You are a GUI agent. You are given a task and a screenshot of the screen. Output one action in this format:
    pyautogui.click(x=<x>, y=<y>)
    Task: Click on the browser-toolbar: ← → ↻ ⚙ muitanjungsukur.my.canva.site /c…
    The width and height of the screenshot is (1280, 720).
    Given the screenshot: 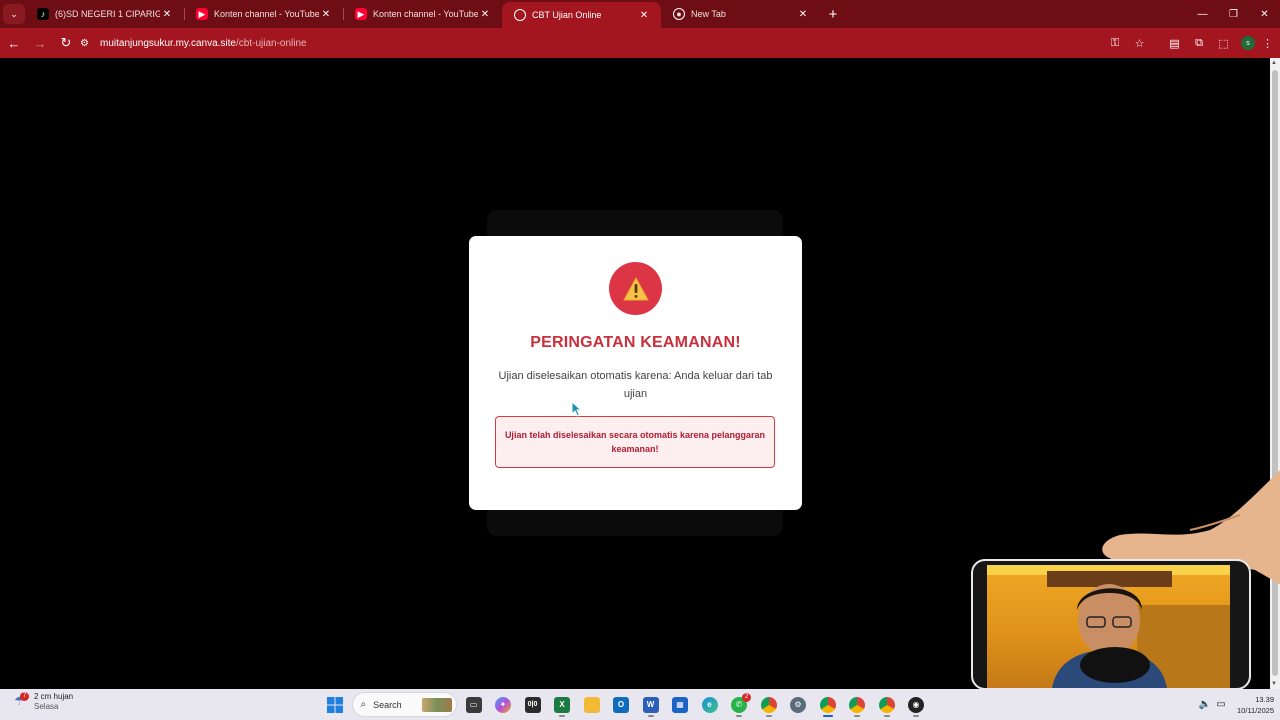 What is the action you would take?
    pyautogui.click(x=640, y=43)
    